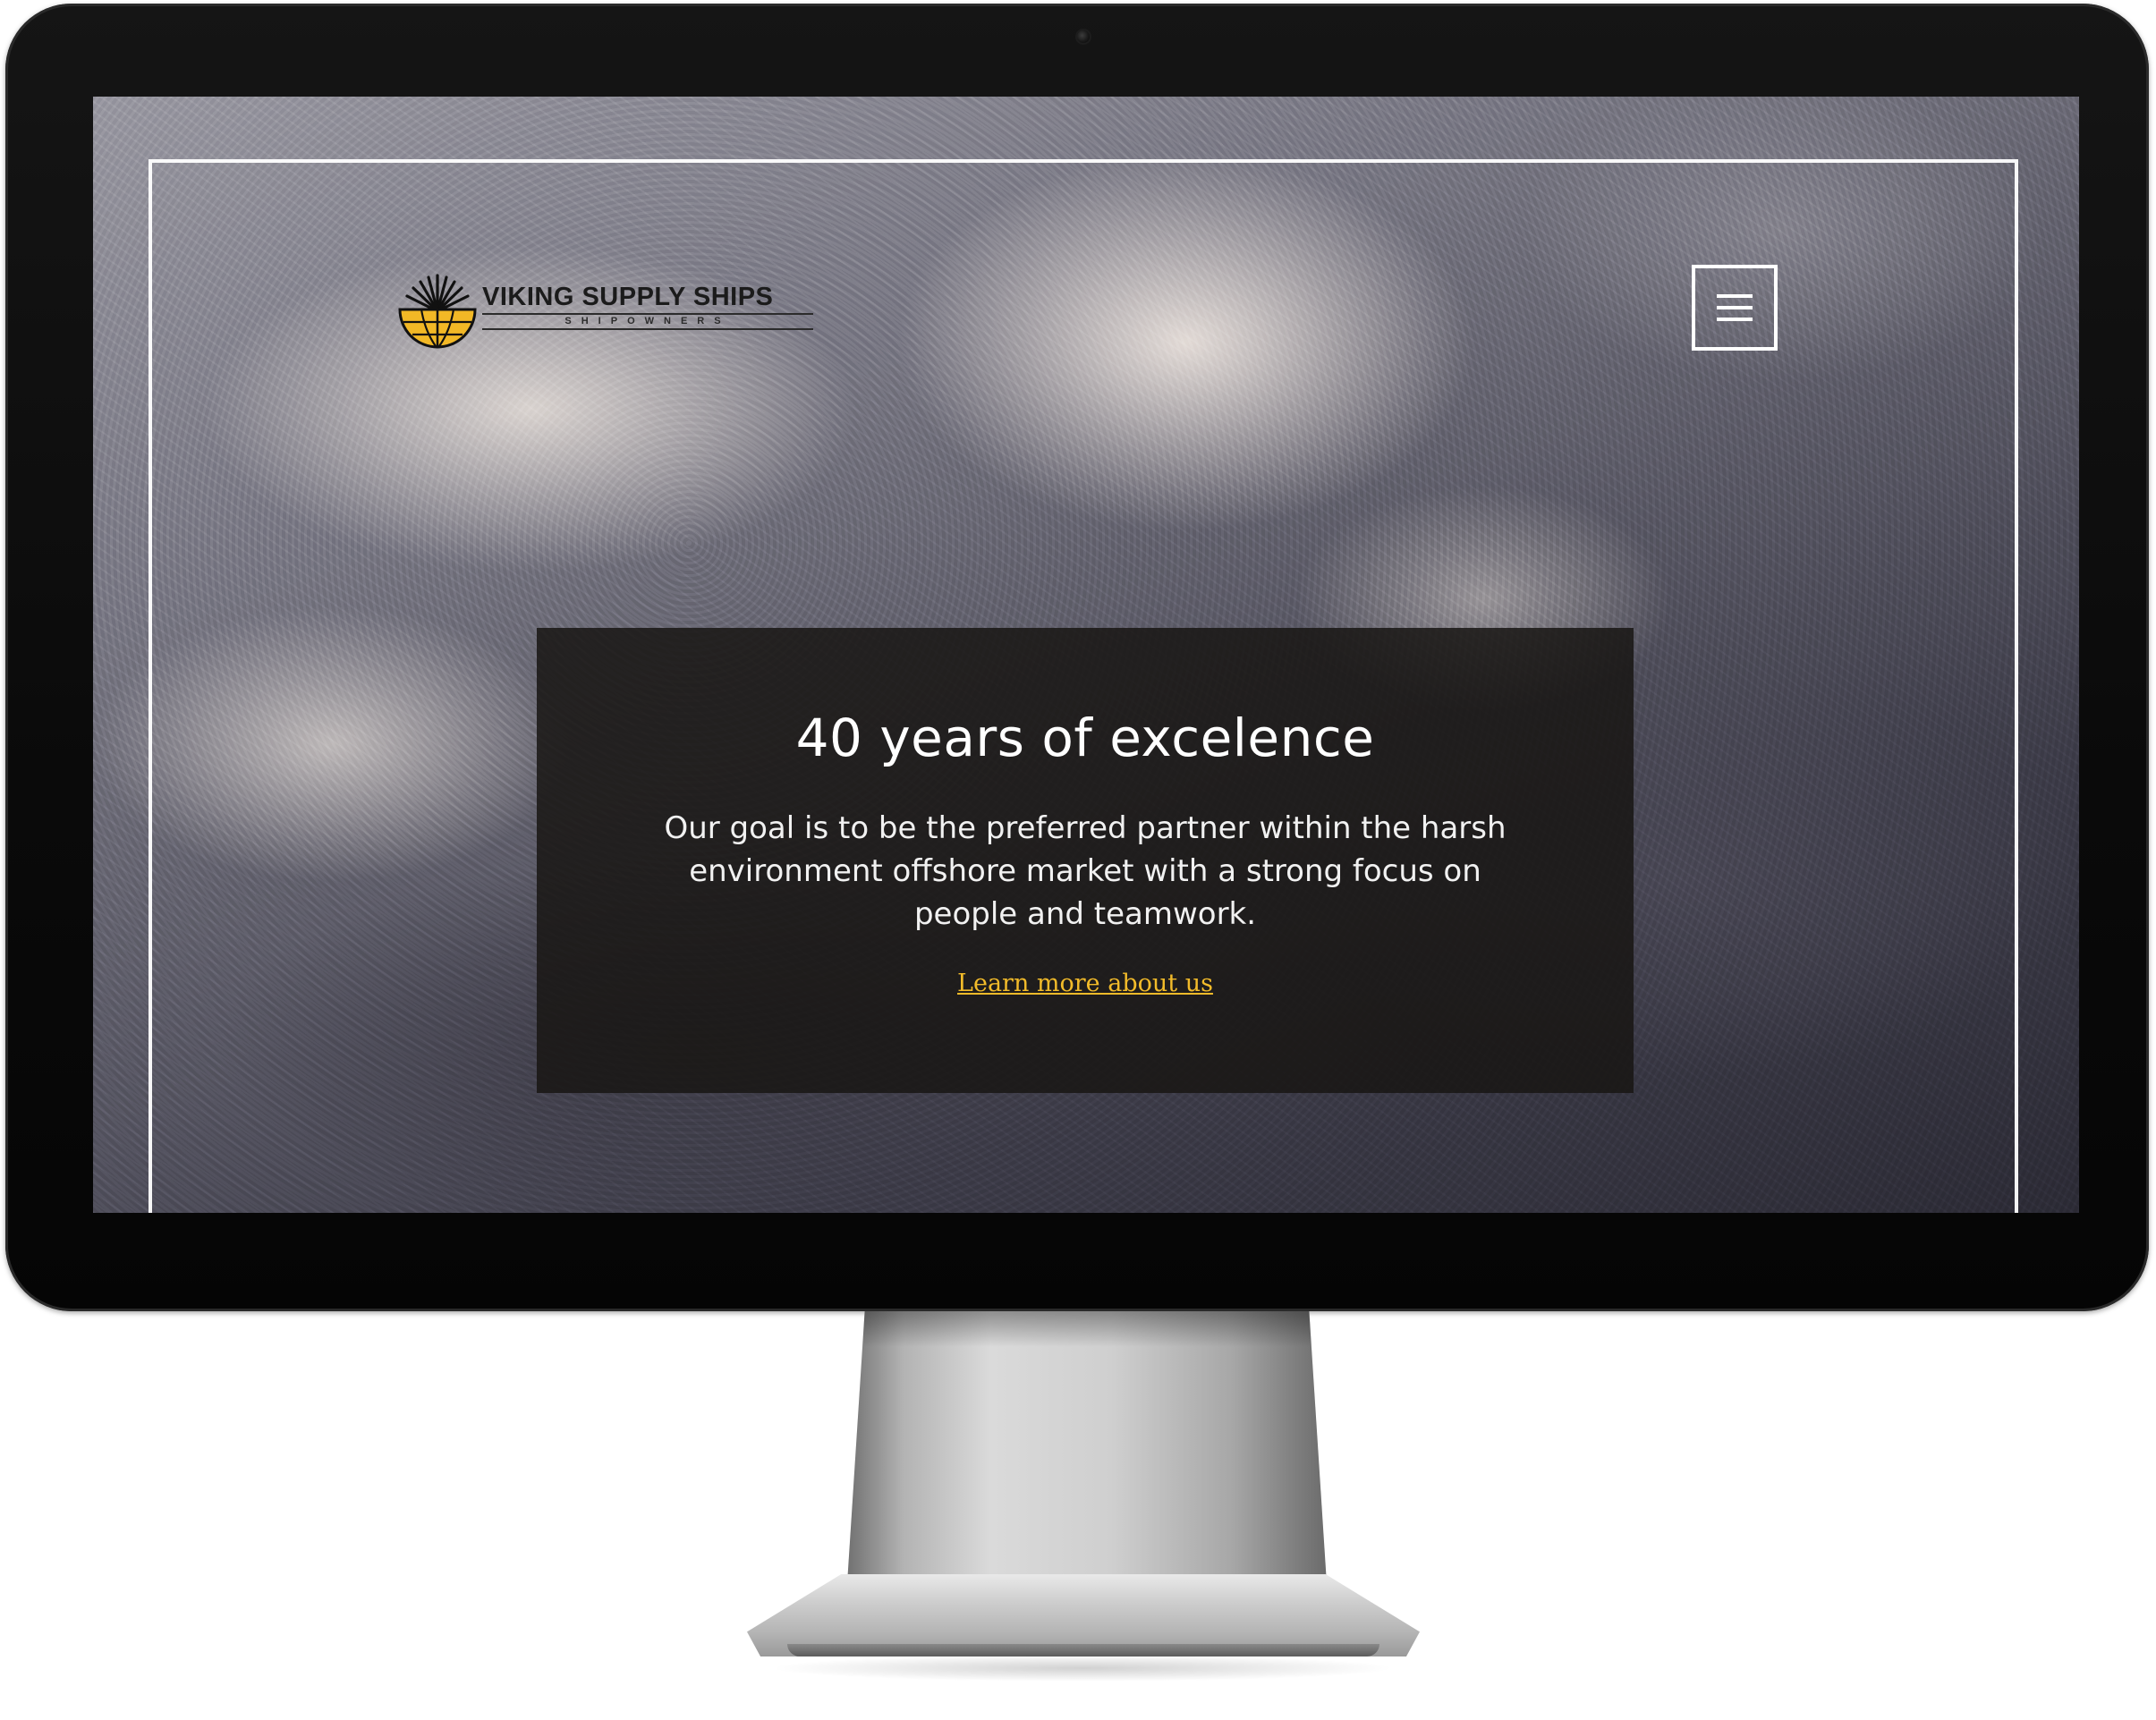 This screenshot has height=1720, width=2156. What do you see at coordinates (1086, 1461) in the screenshot?
I see `monitor-stand-neck` at bounding box center [1086, 1461].